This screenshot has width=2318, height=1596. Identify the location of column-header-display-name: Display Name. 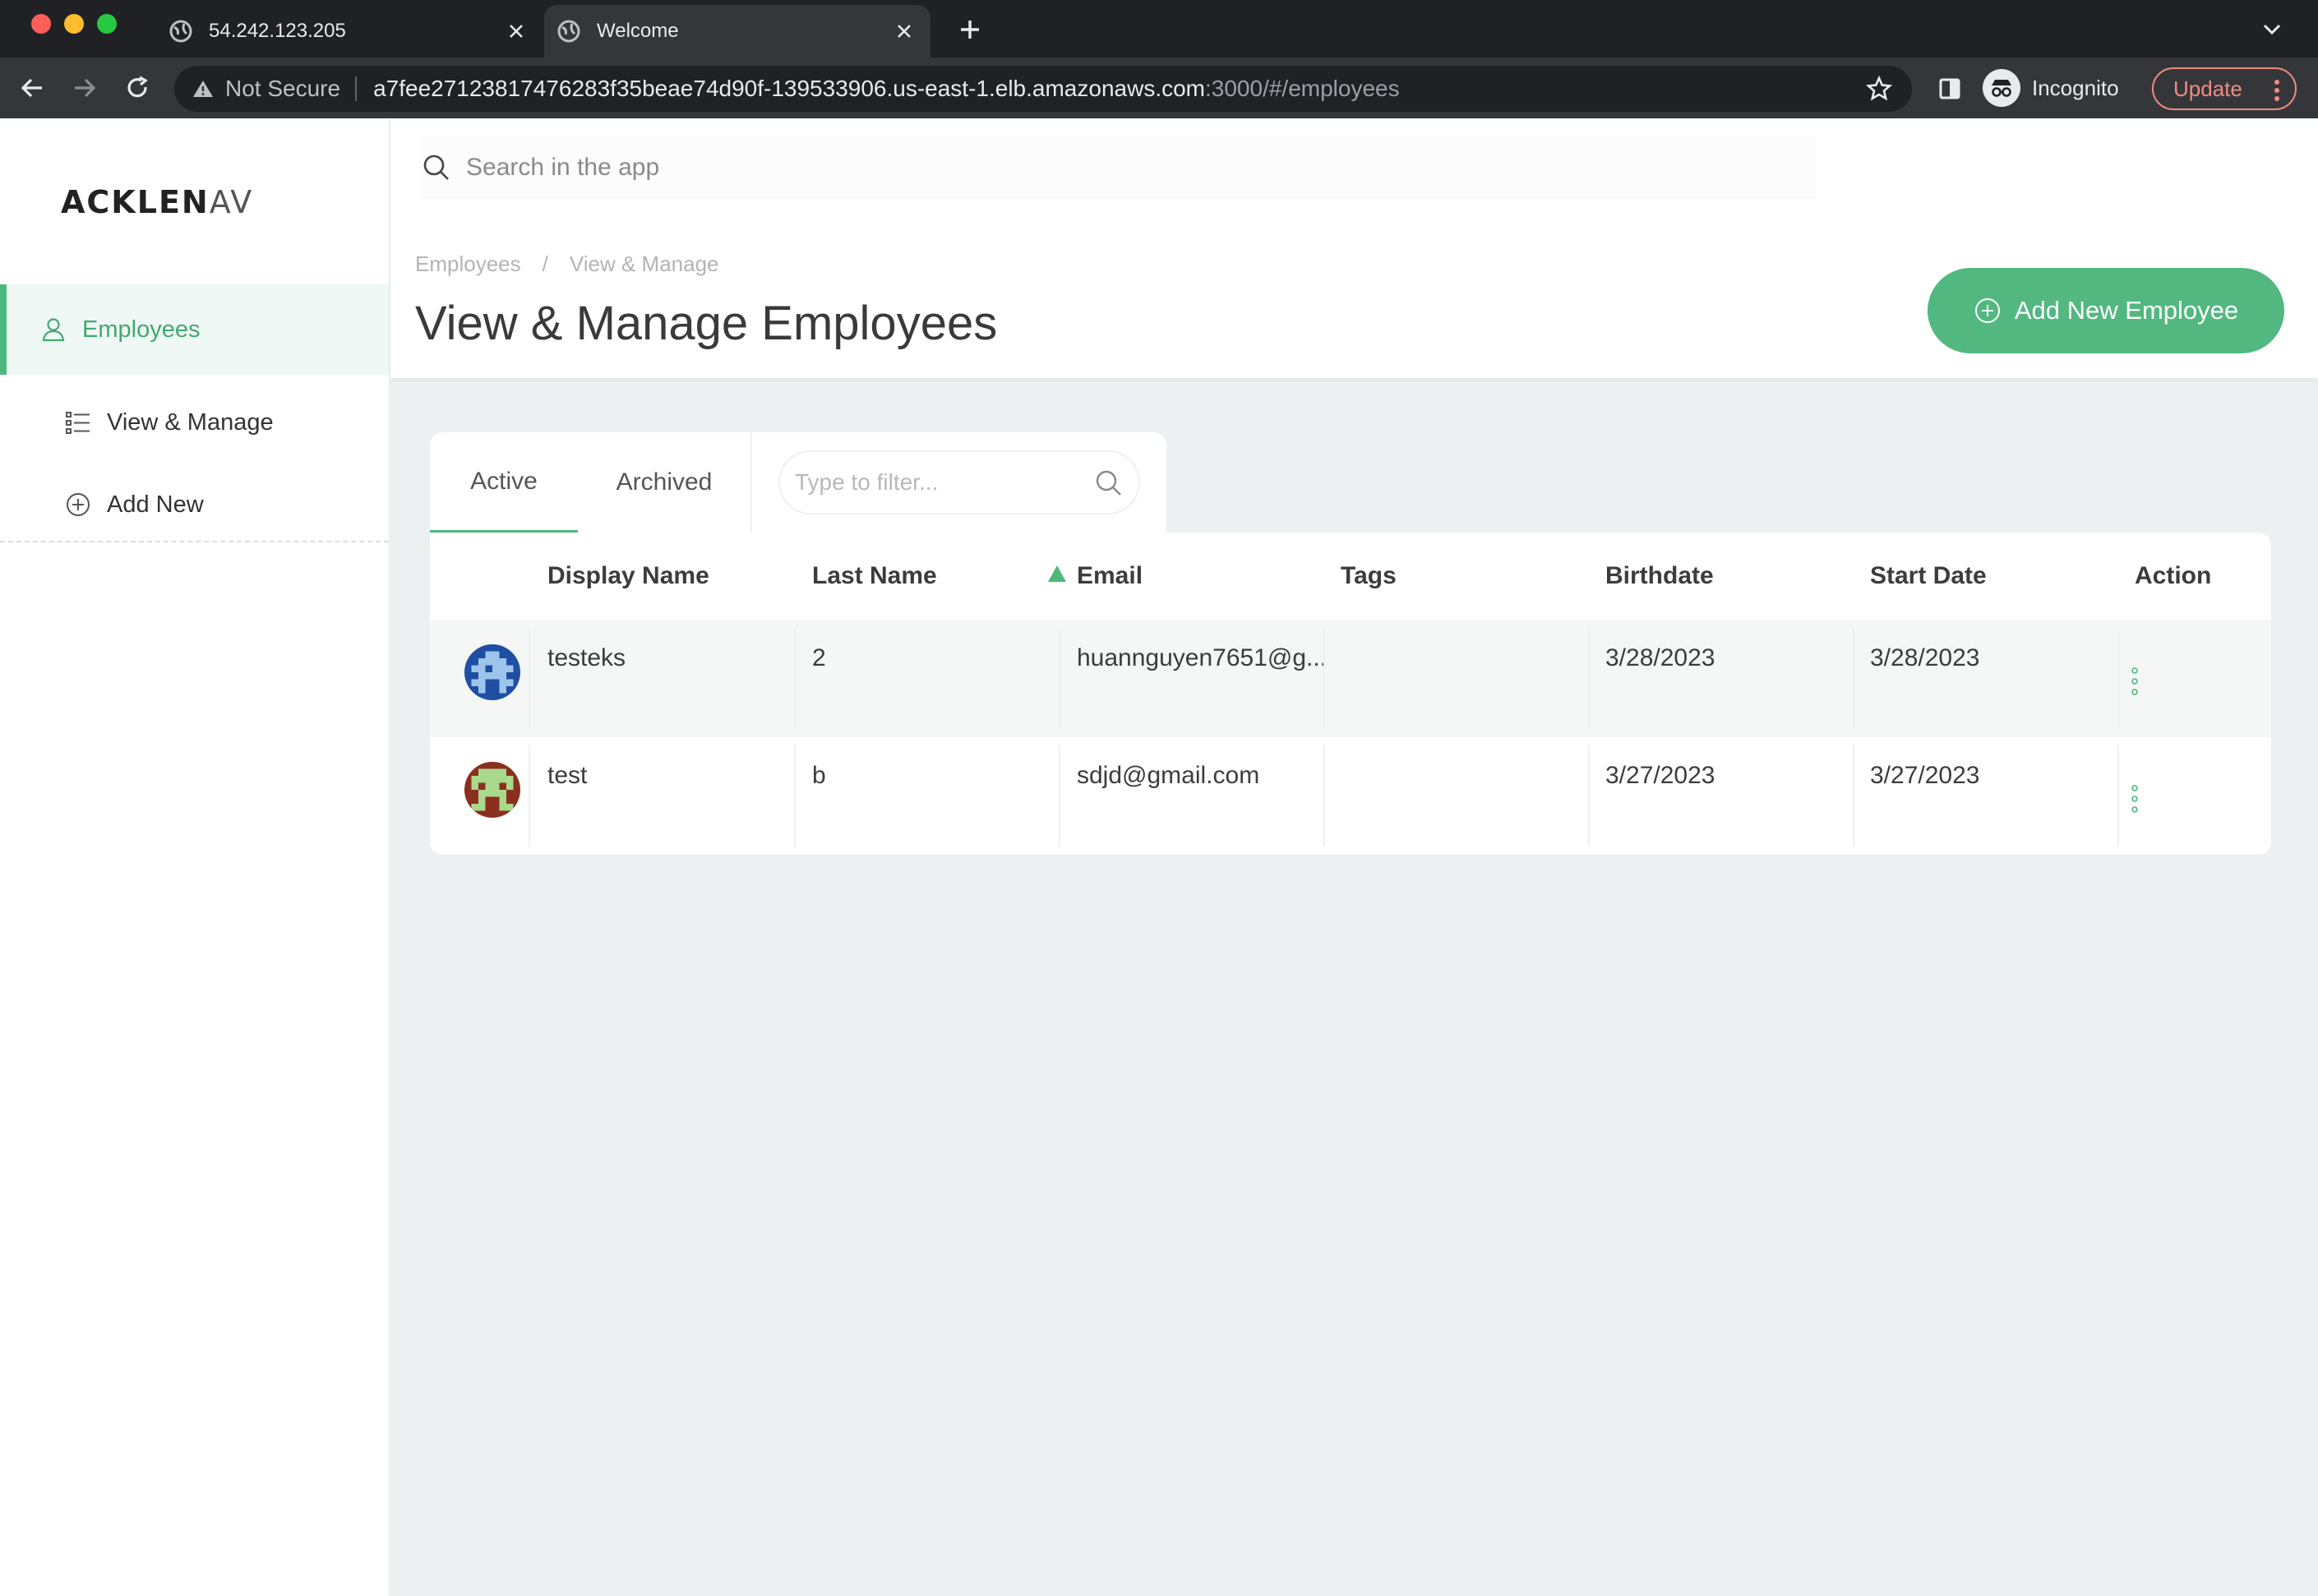
(628, 577).